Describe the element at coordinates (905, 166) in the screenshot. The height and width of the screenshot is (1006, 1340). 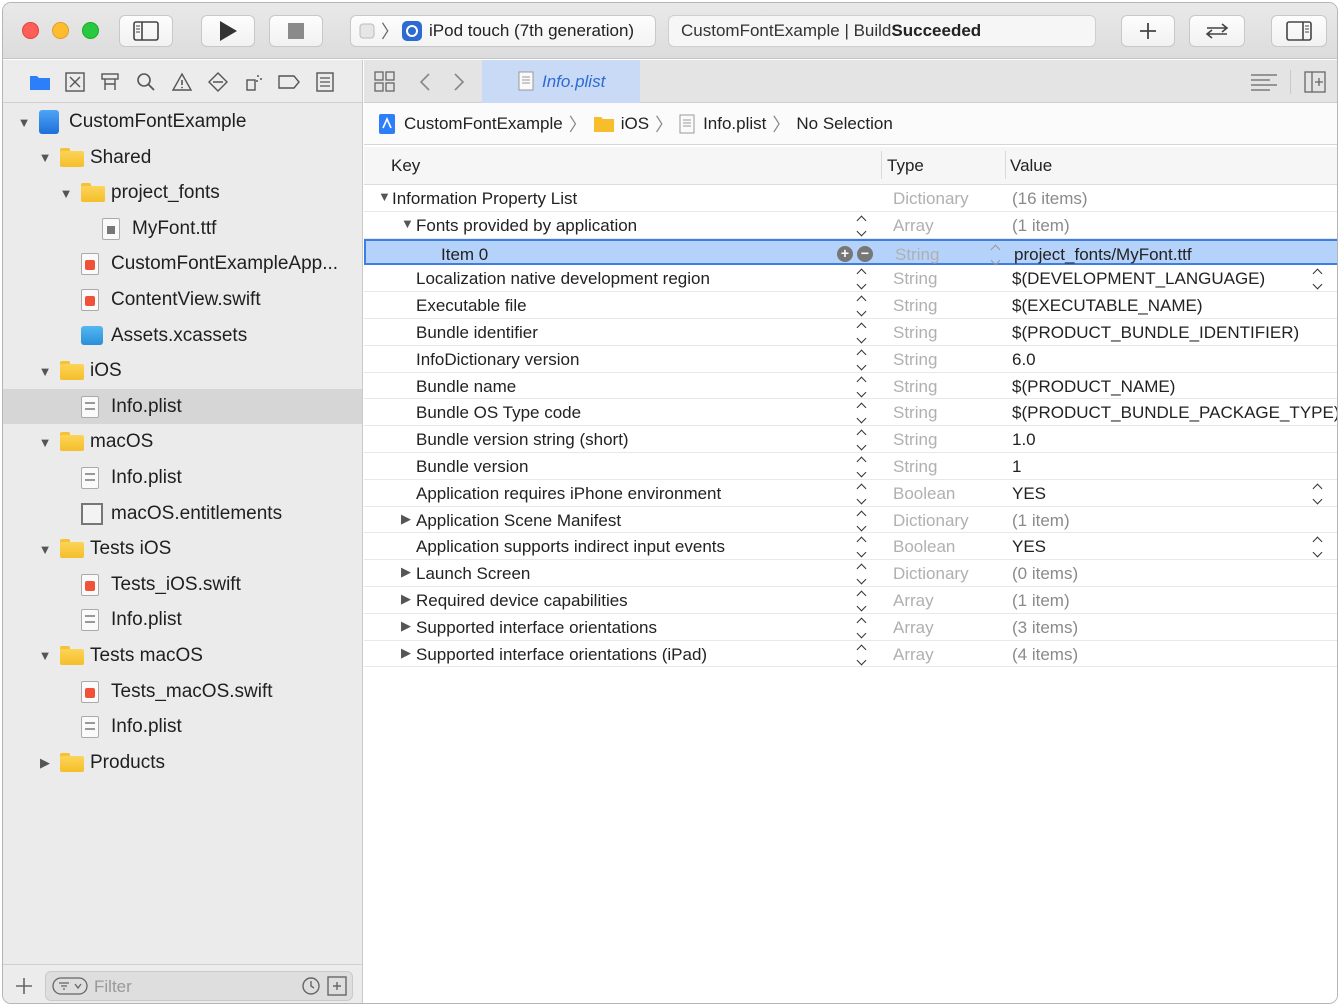
I see `column-header-type: Type` at that location.